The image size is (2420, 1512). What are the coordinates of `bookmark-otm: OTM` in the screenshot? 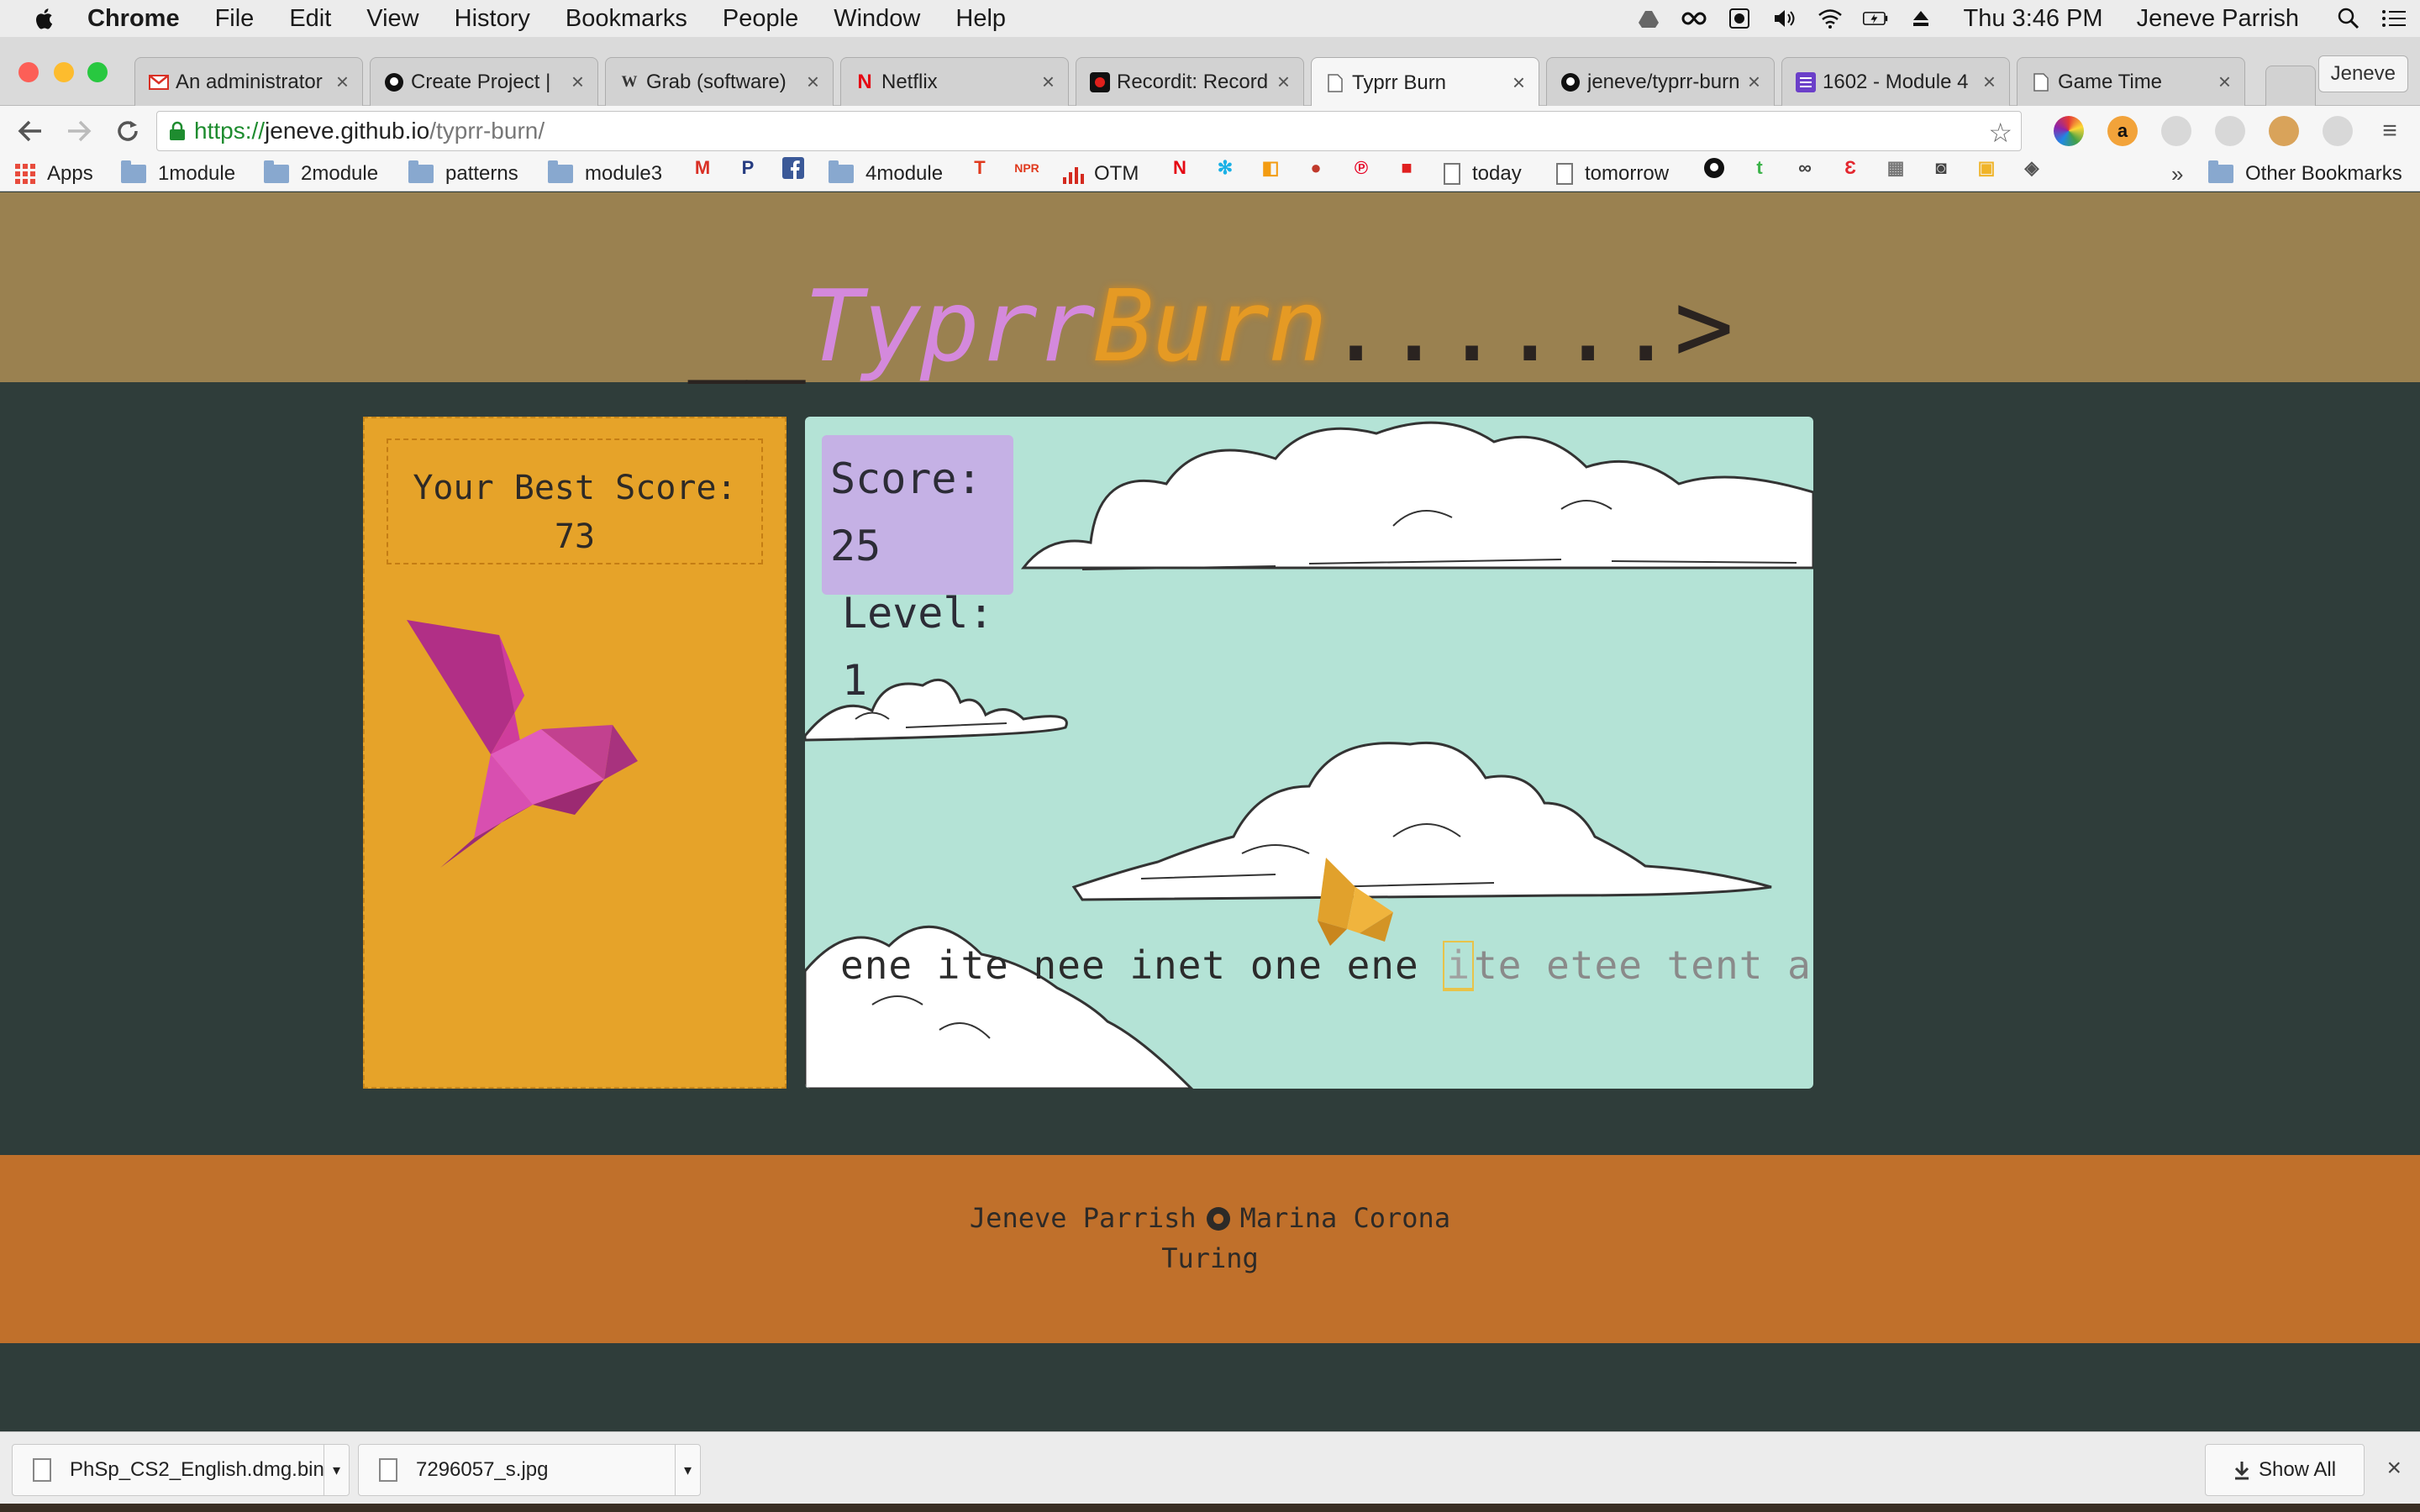 It's located at (1101, 174).